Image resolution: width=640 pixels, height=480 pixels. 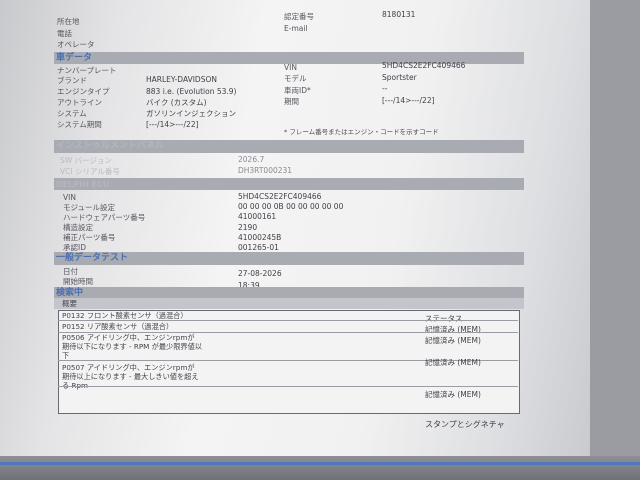 I want to click on col-status-label: ステータス, so click(x=444, y=318).